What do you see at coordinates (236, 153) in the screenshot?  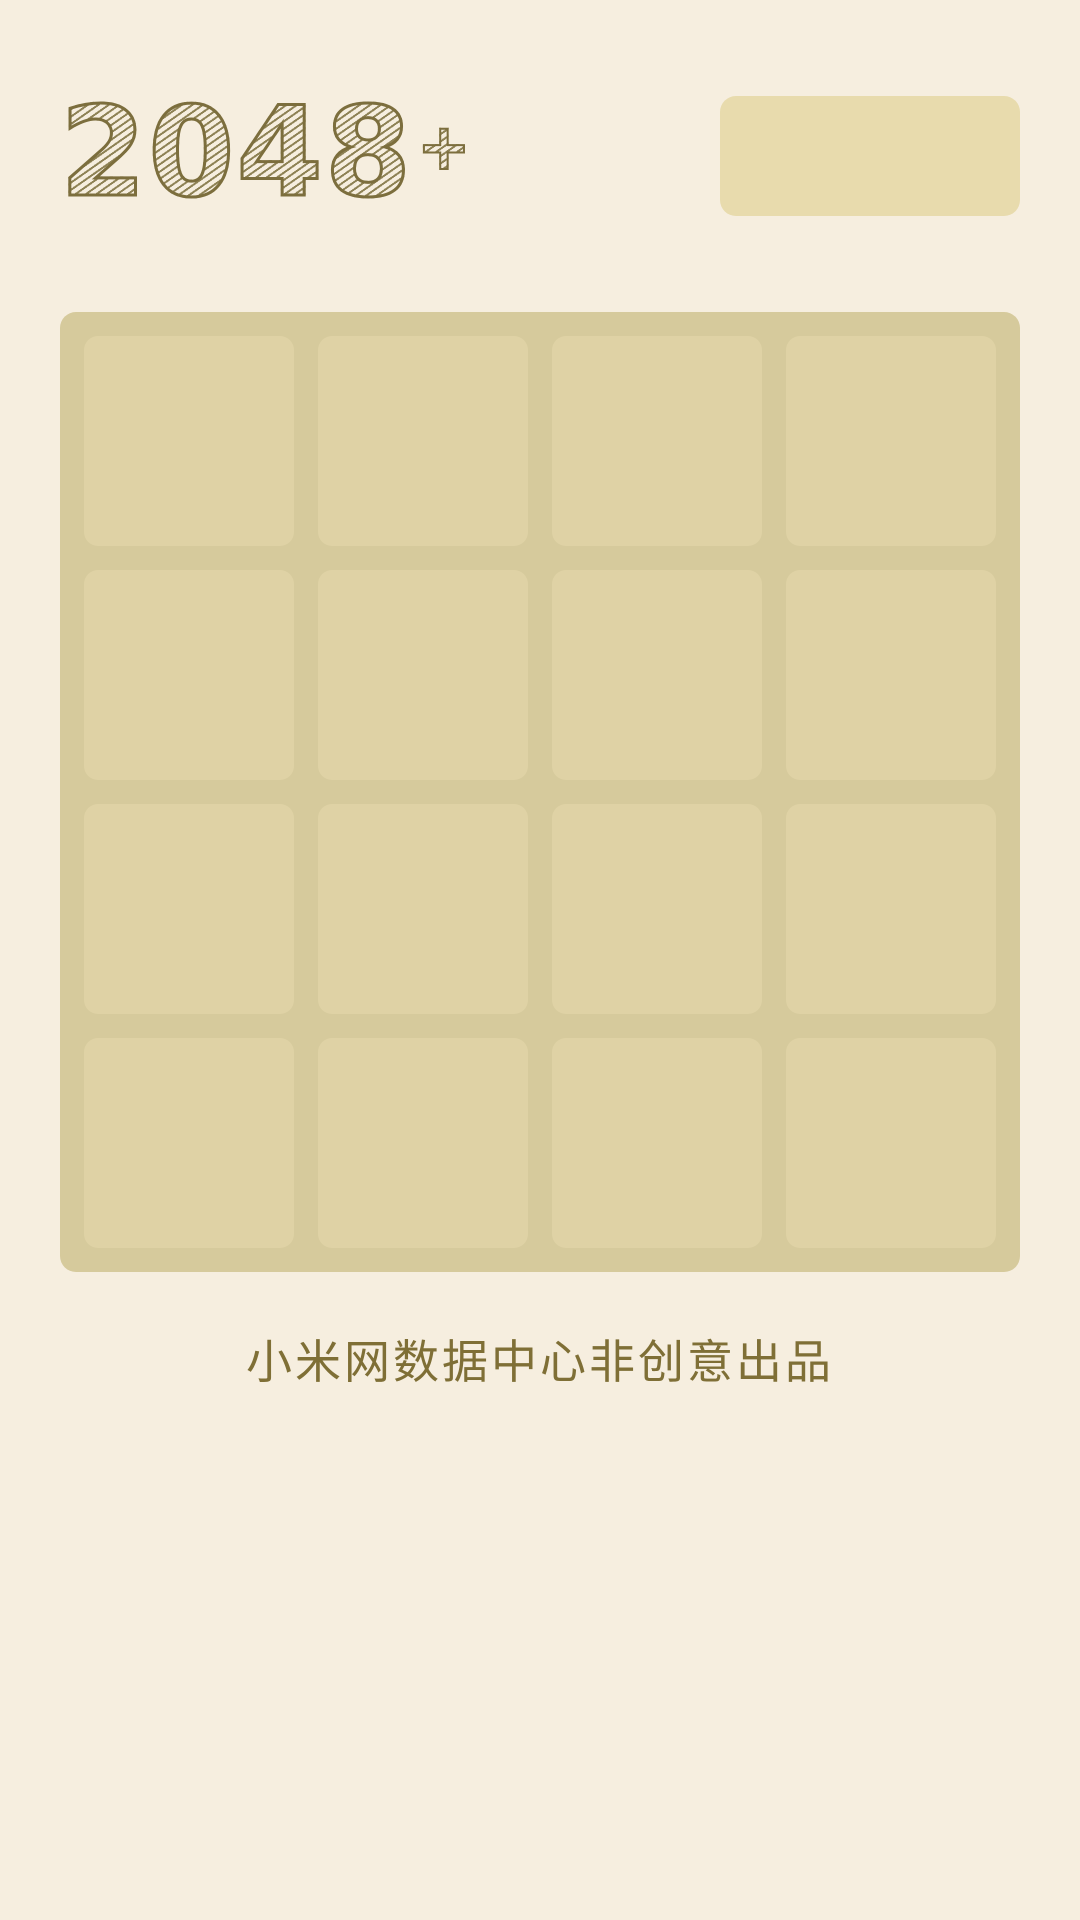 I see `logo-number: 2048` at bounding box center [236, 153].